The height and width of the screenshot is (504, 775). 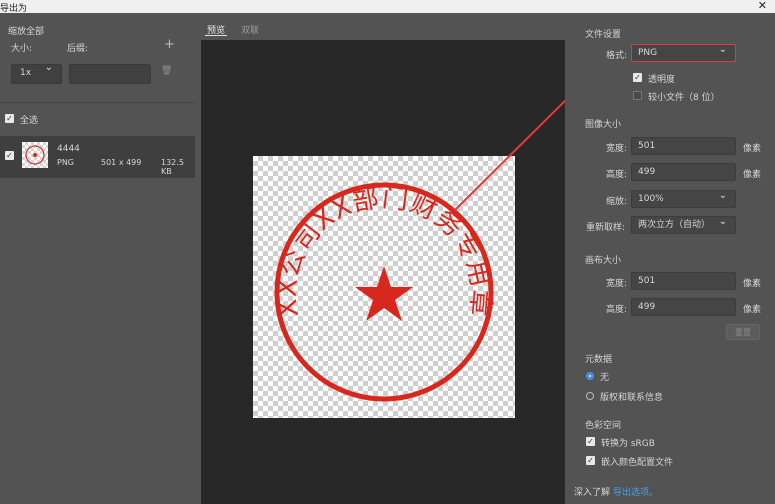 I want to click on canvas-width-label: 宽度:, so click(x=617, y=284).